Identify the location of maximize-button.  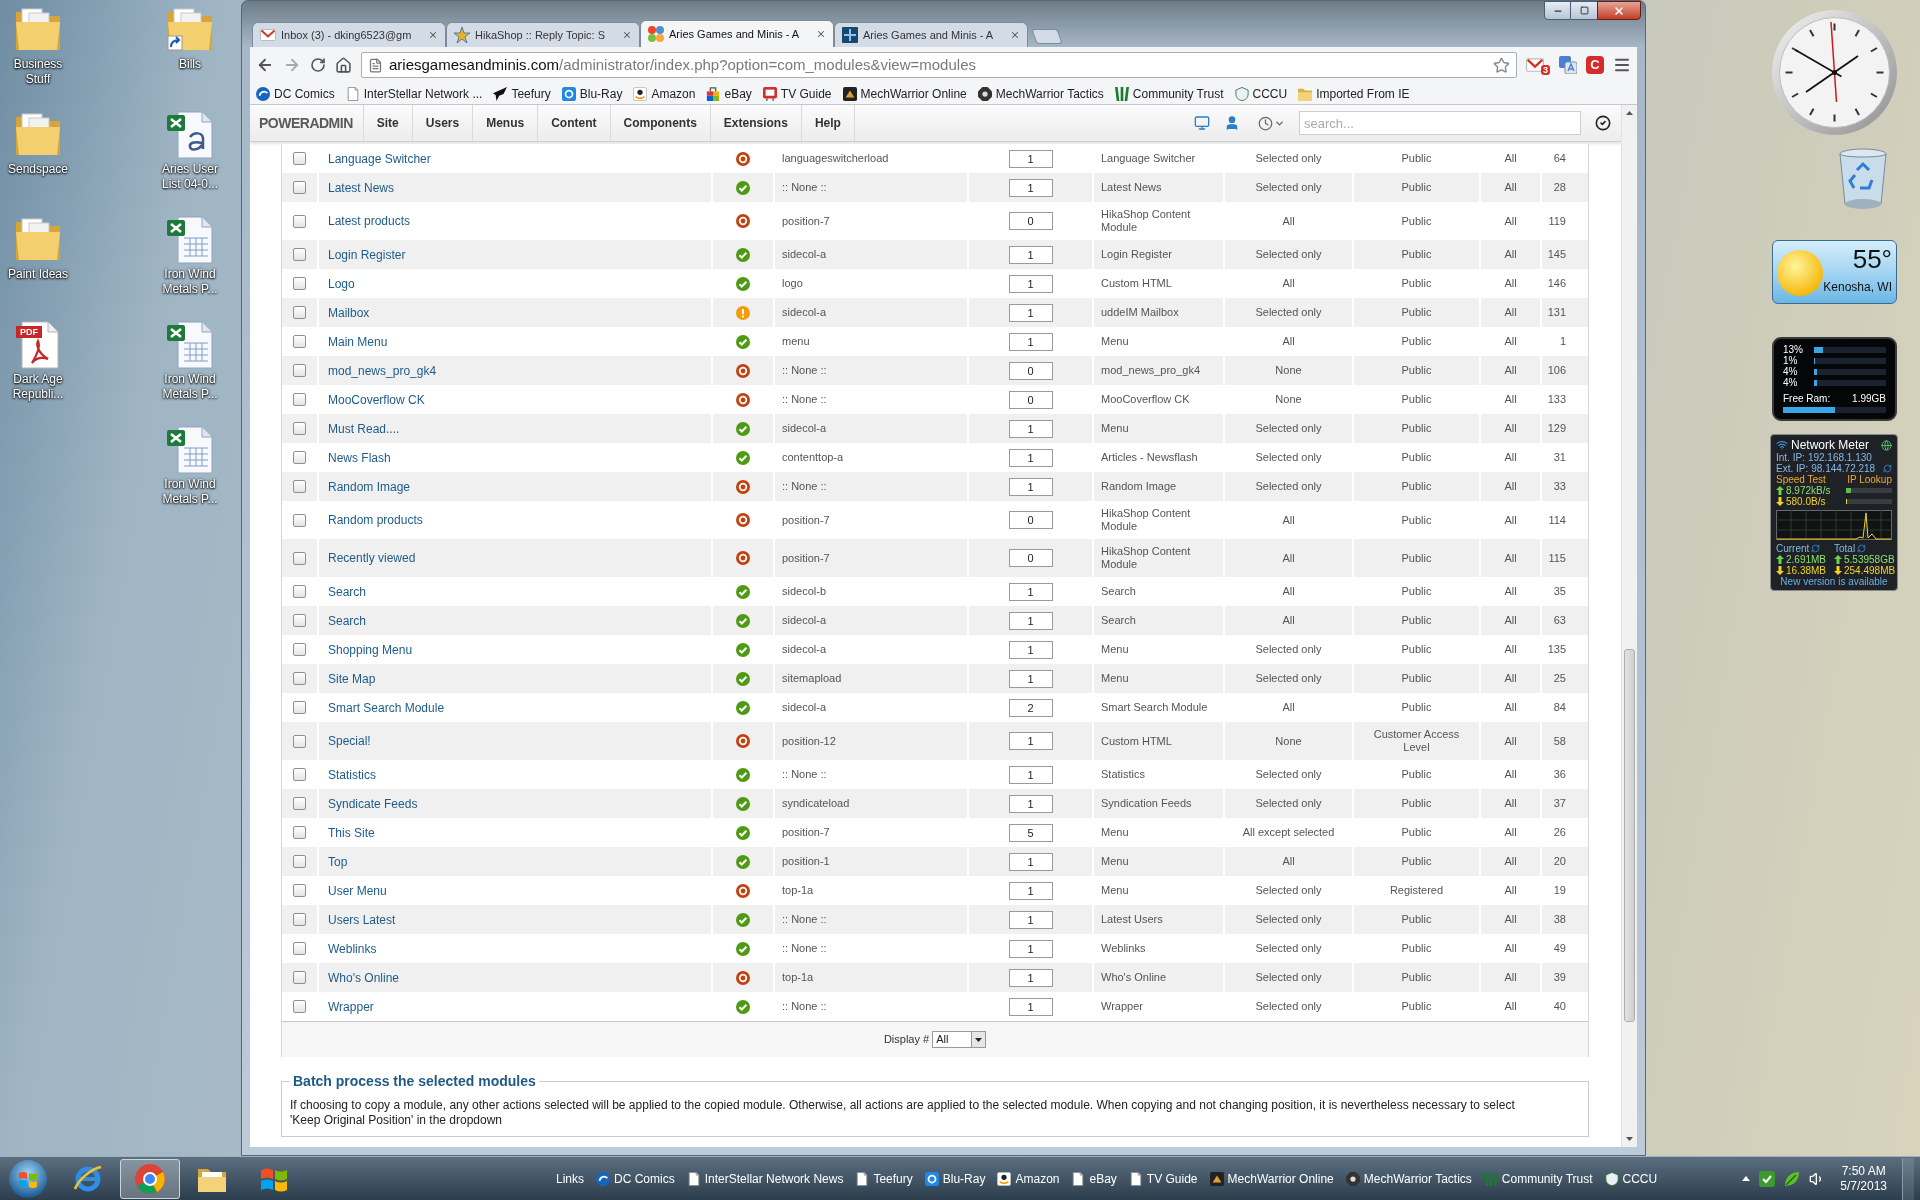
(1584, 10).